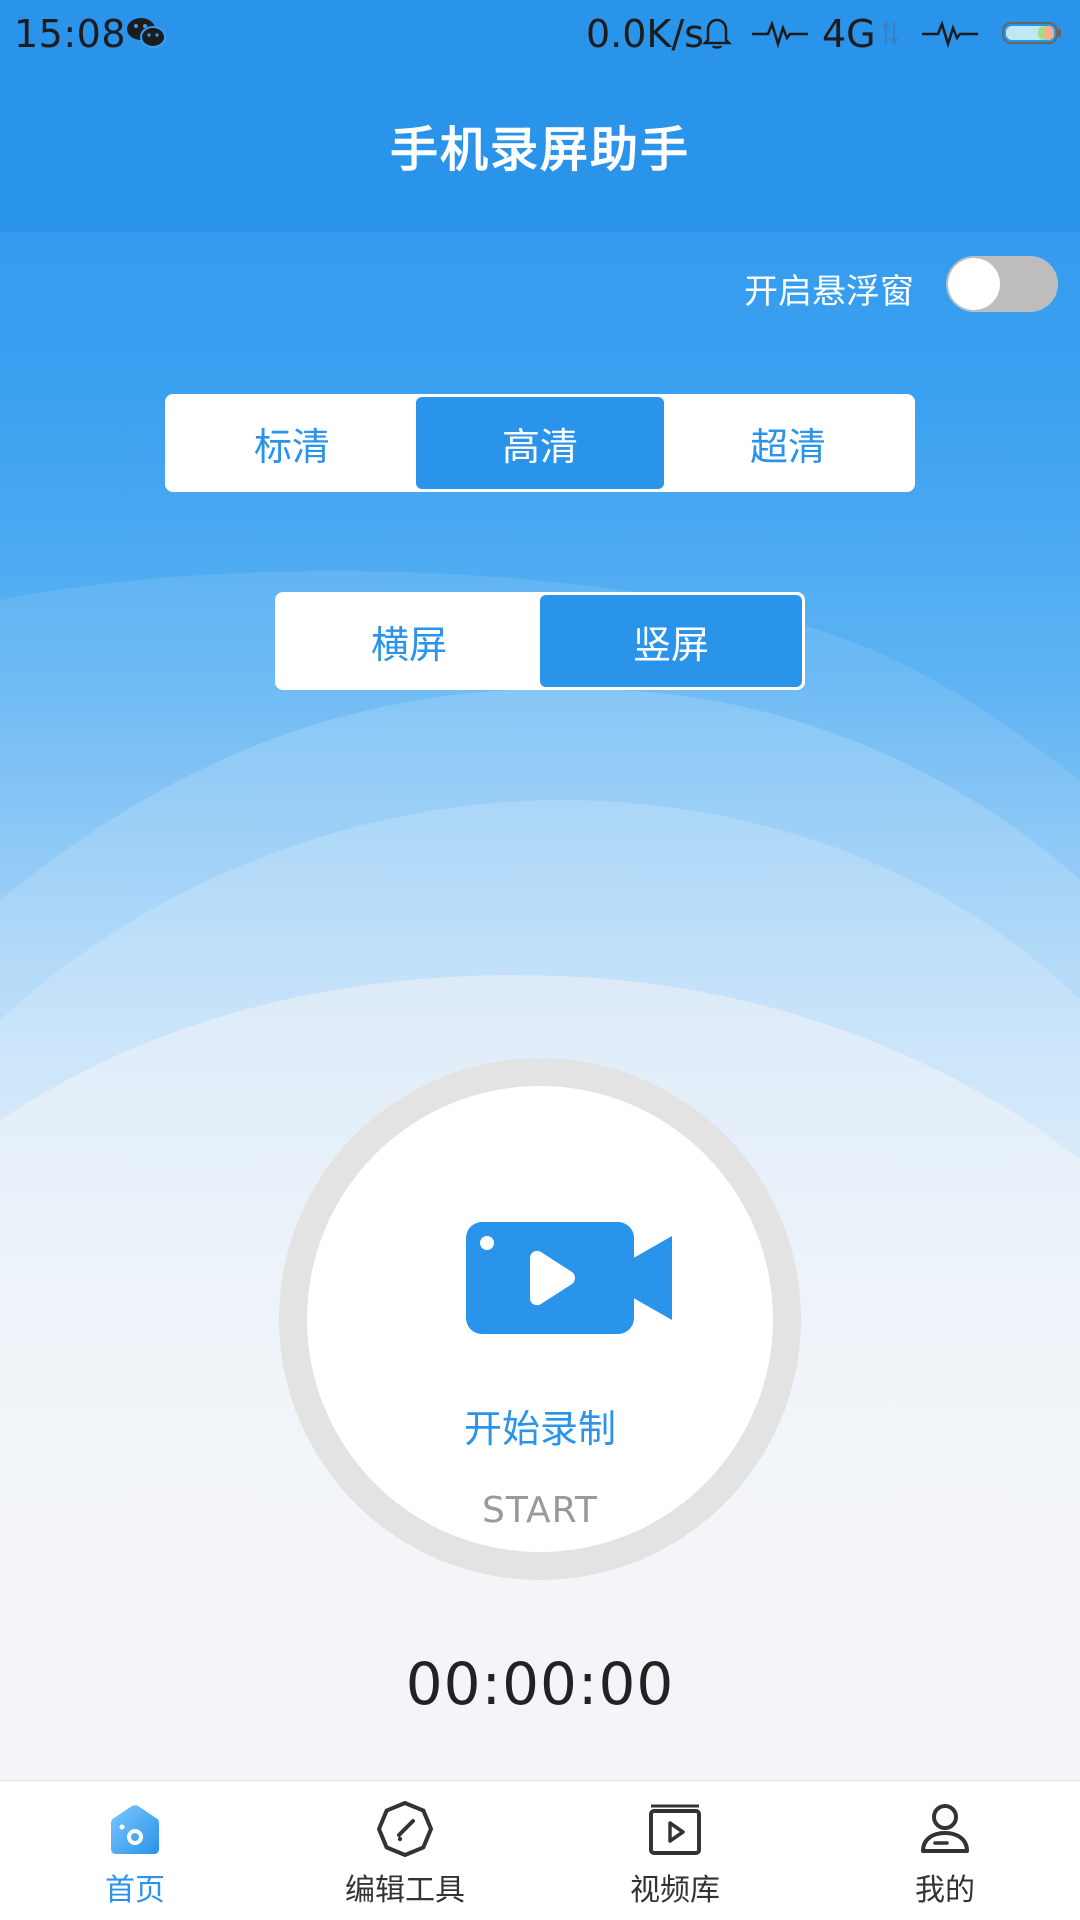  I want to click on record-button: 开始录制 START, so click(540, 1319).